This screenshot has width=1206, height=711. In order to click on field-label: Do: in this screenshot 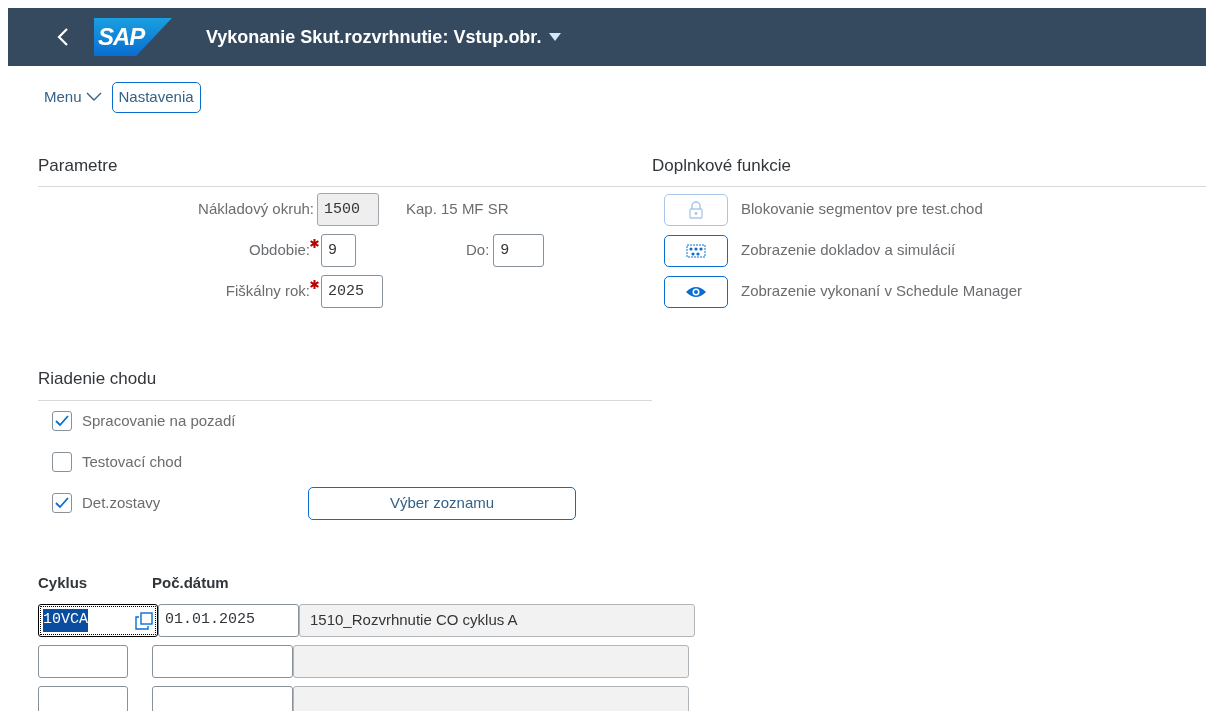, I will do `click(478, 250)`.